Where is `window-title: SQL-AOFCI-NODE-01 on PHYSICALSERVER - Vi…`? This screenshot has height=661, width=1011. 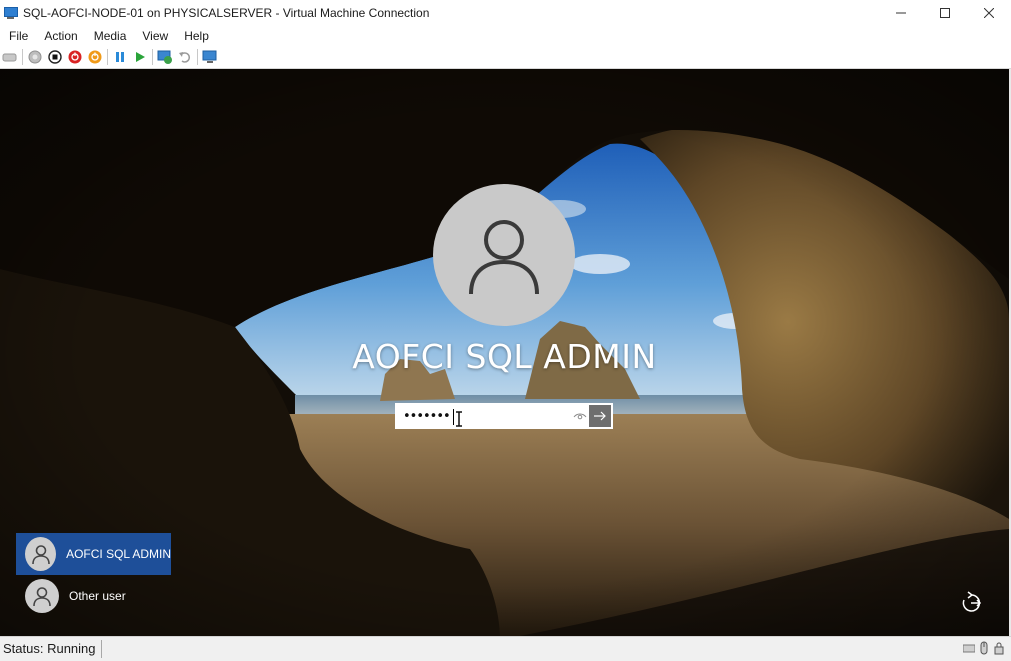 window-title: SQL-AOFCI-NODE-01 on PHYSICALSERVER - Vi… is located at coordinates (226, 13).